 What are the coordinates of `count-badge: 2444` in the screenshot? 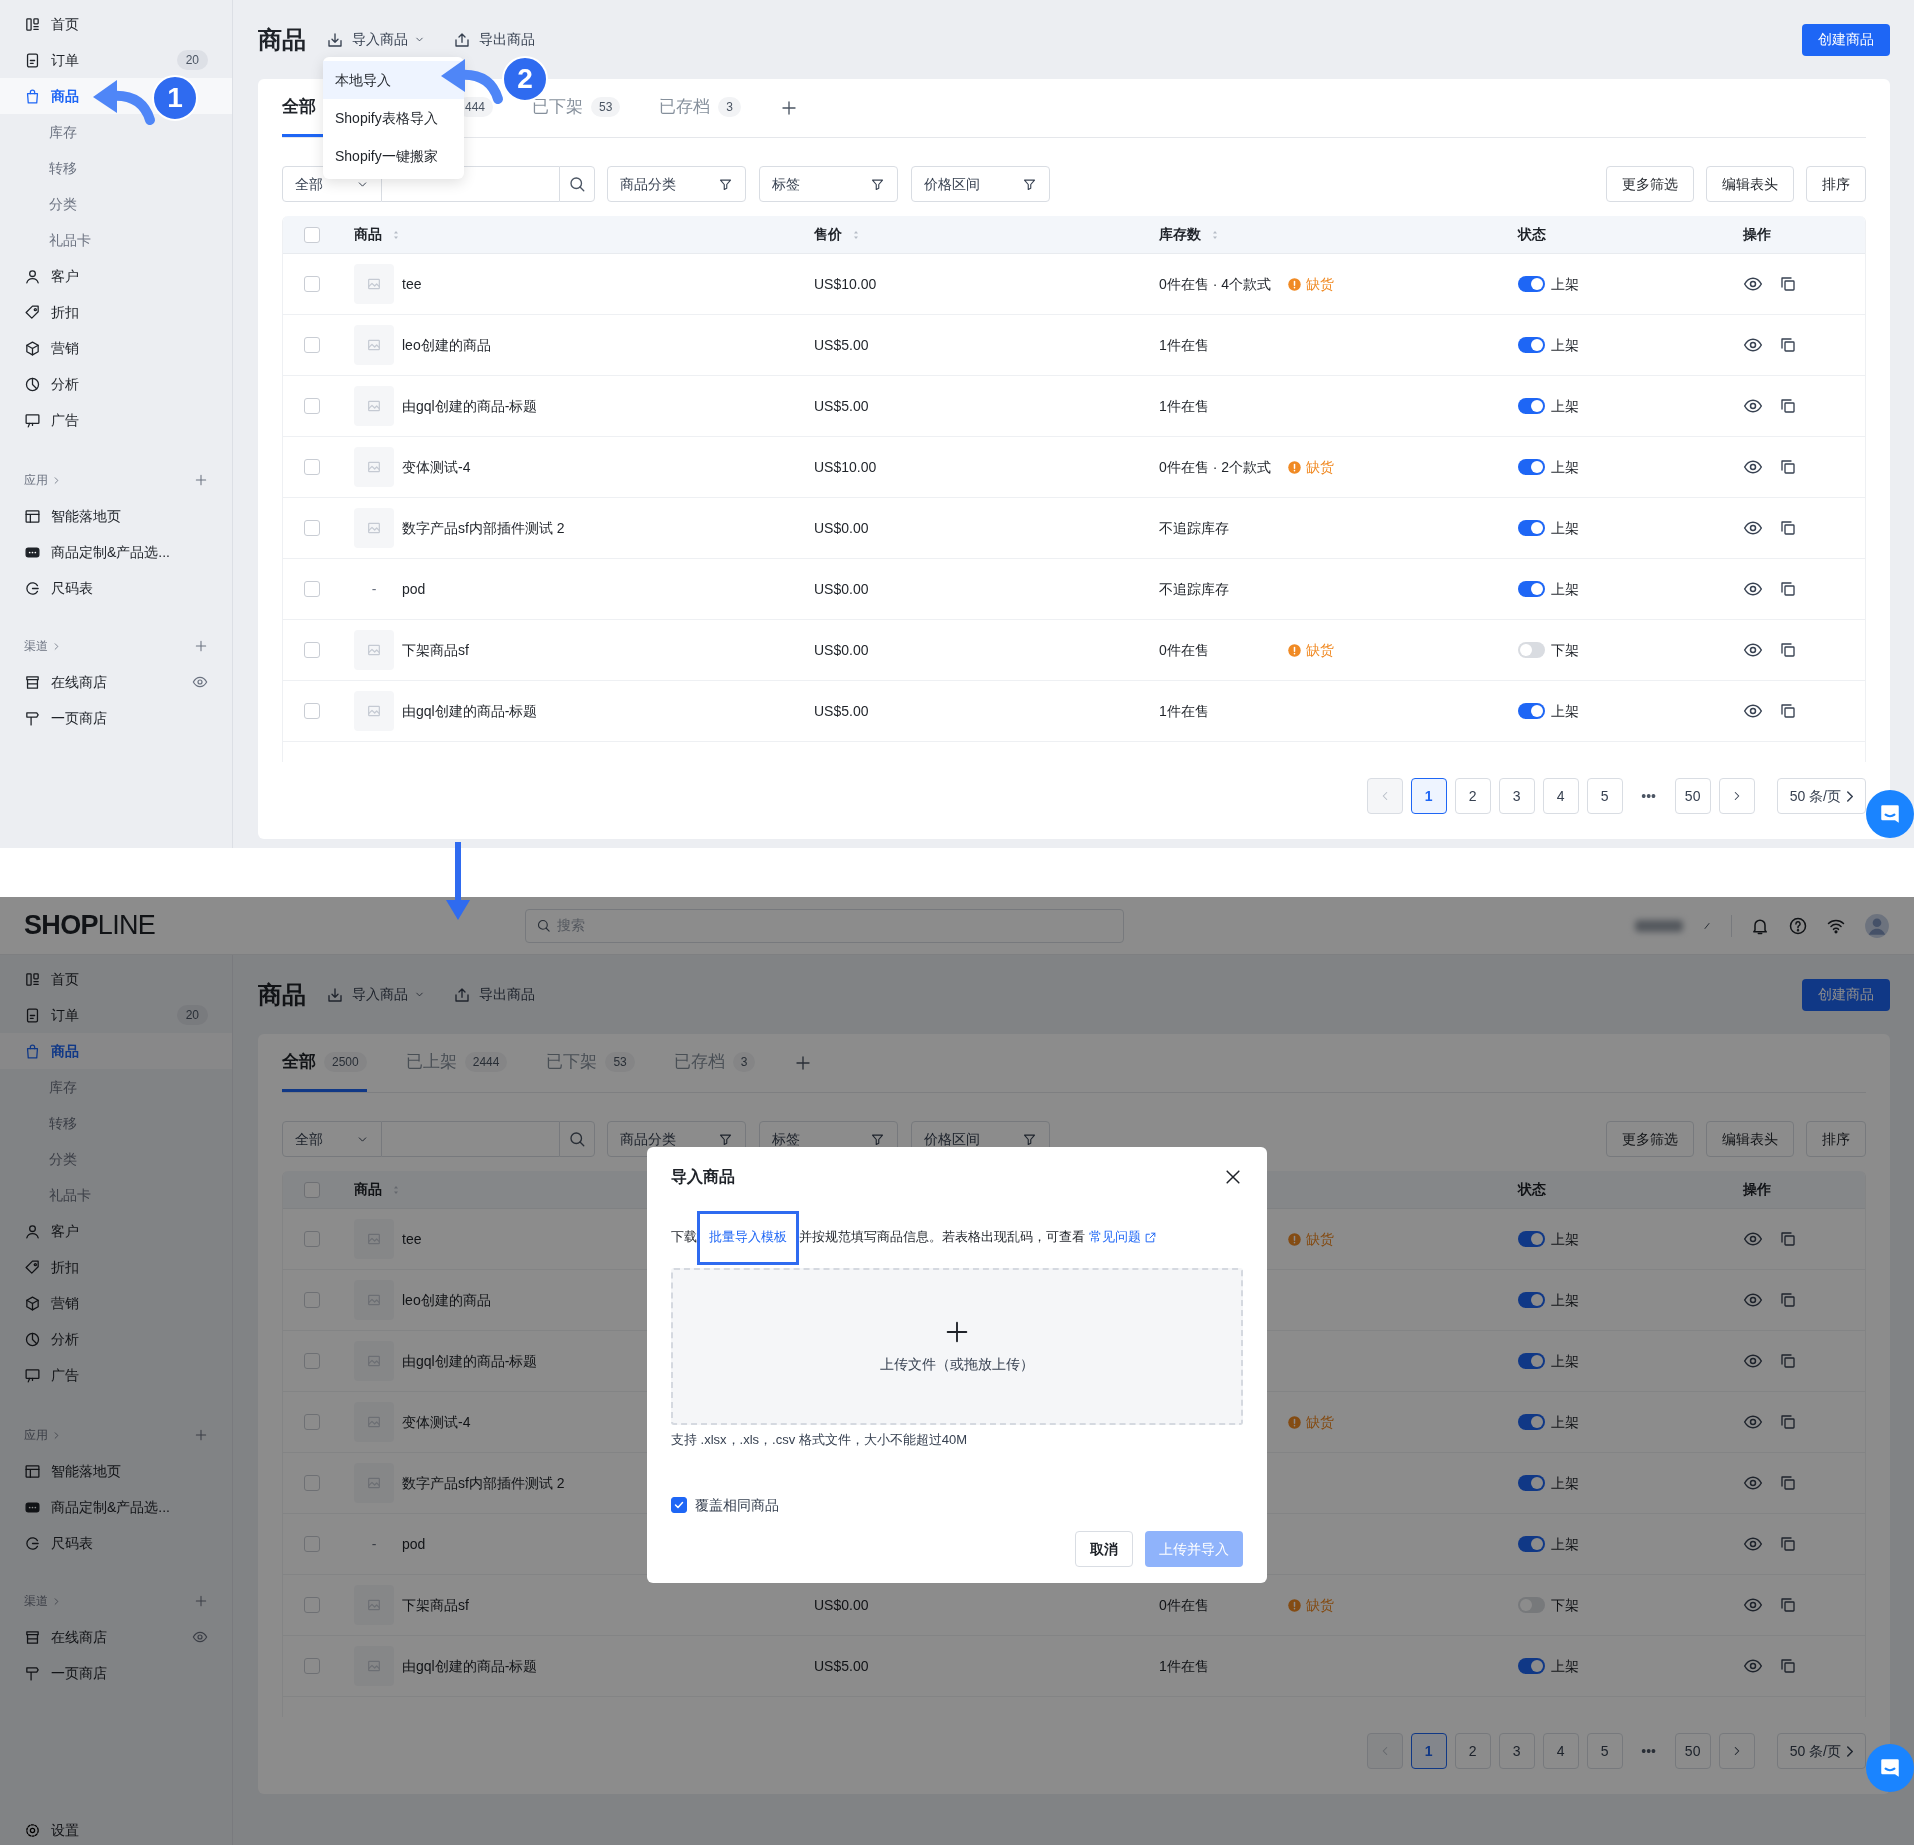 It's located at (486, 1061).